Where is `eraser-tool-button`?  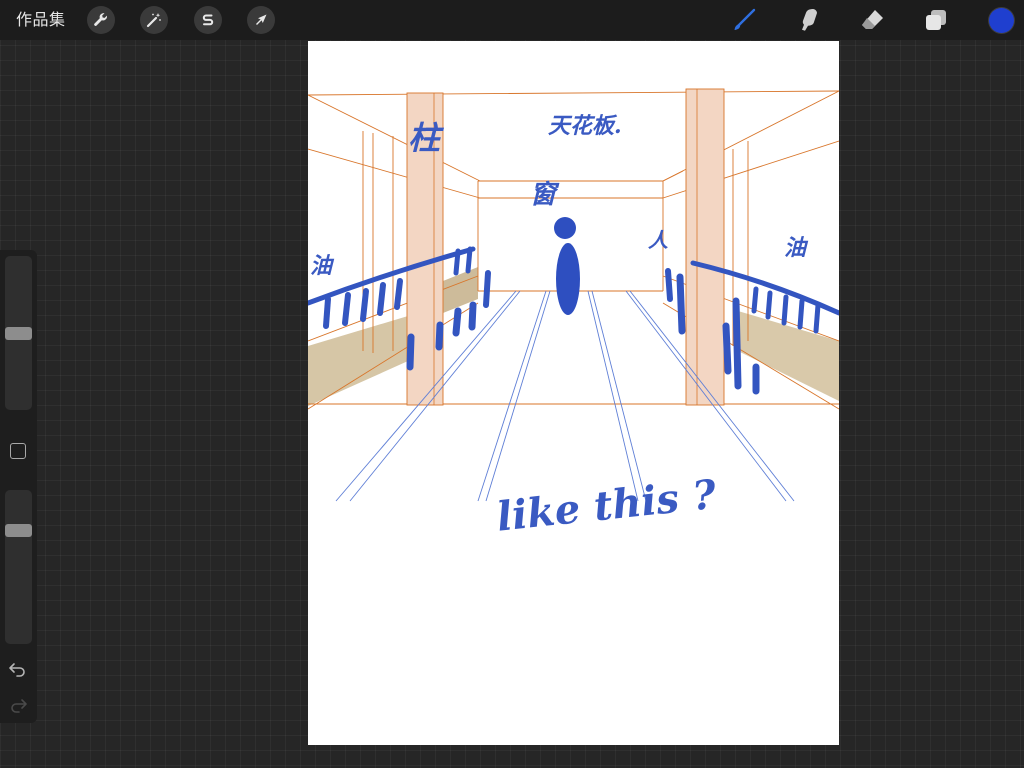
eraser-tool-button is located at coordinates (872, 20).